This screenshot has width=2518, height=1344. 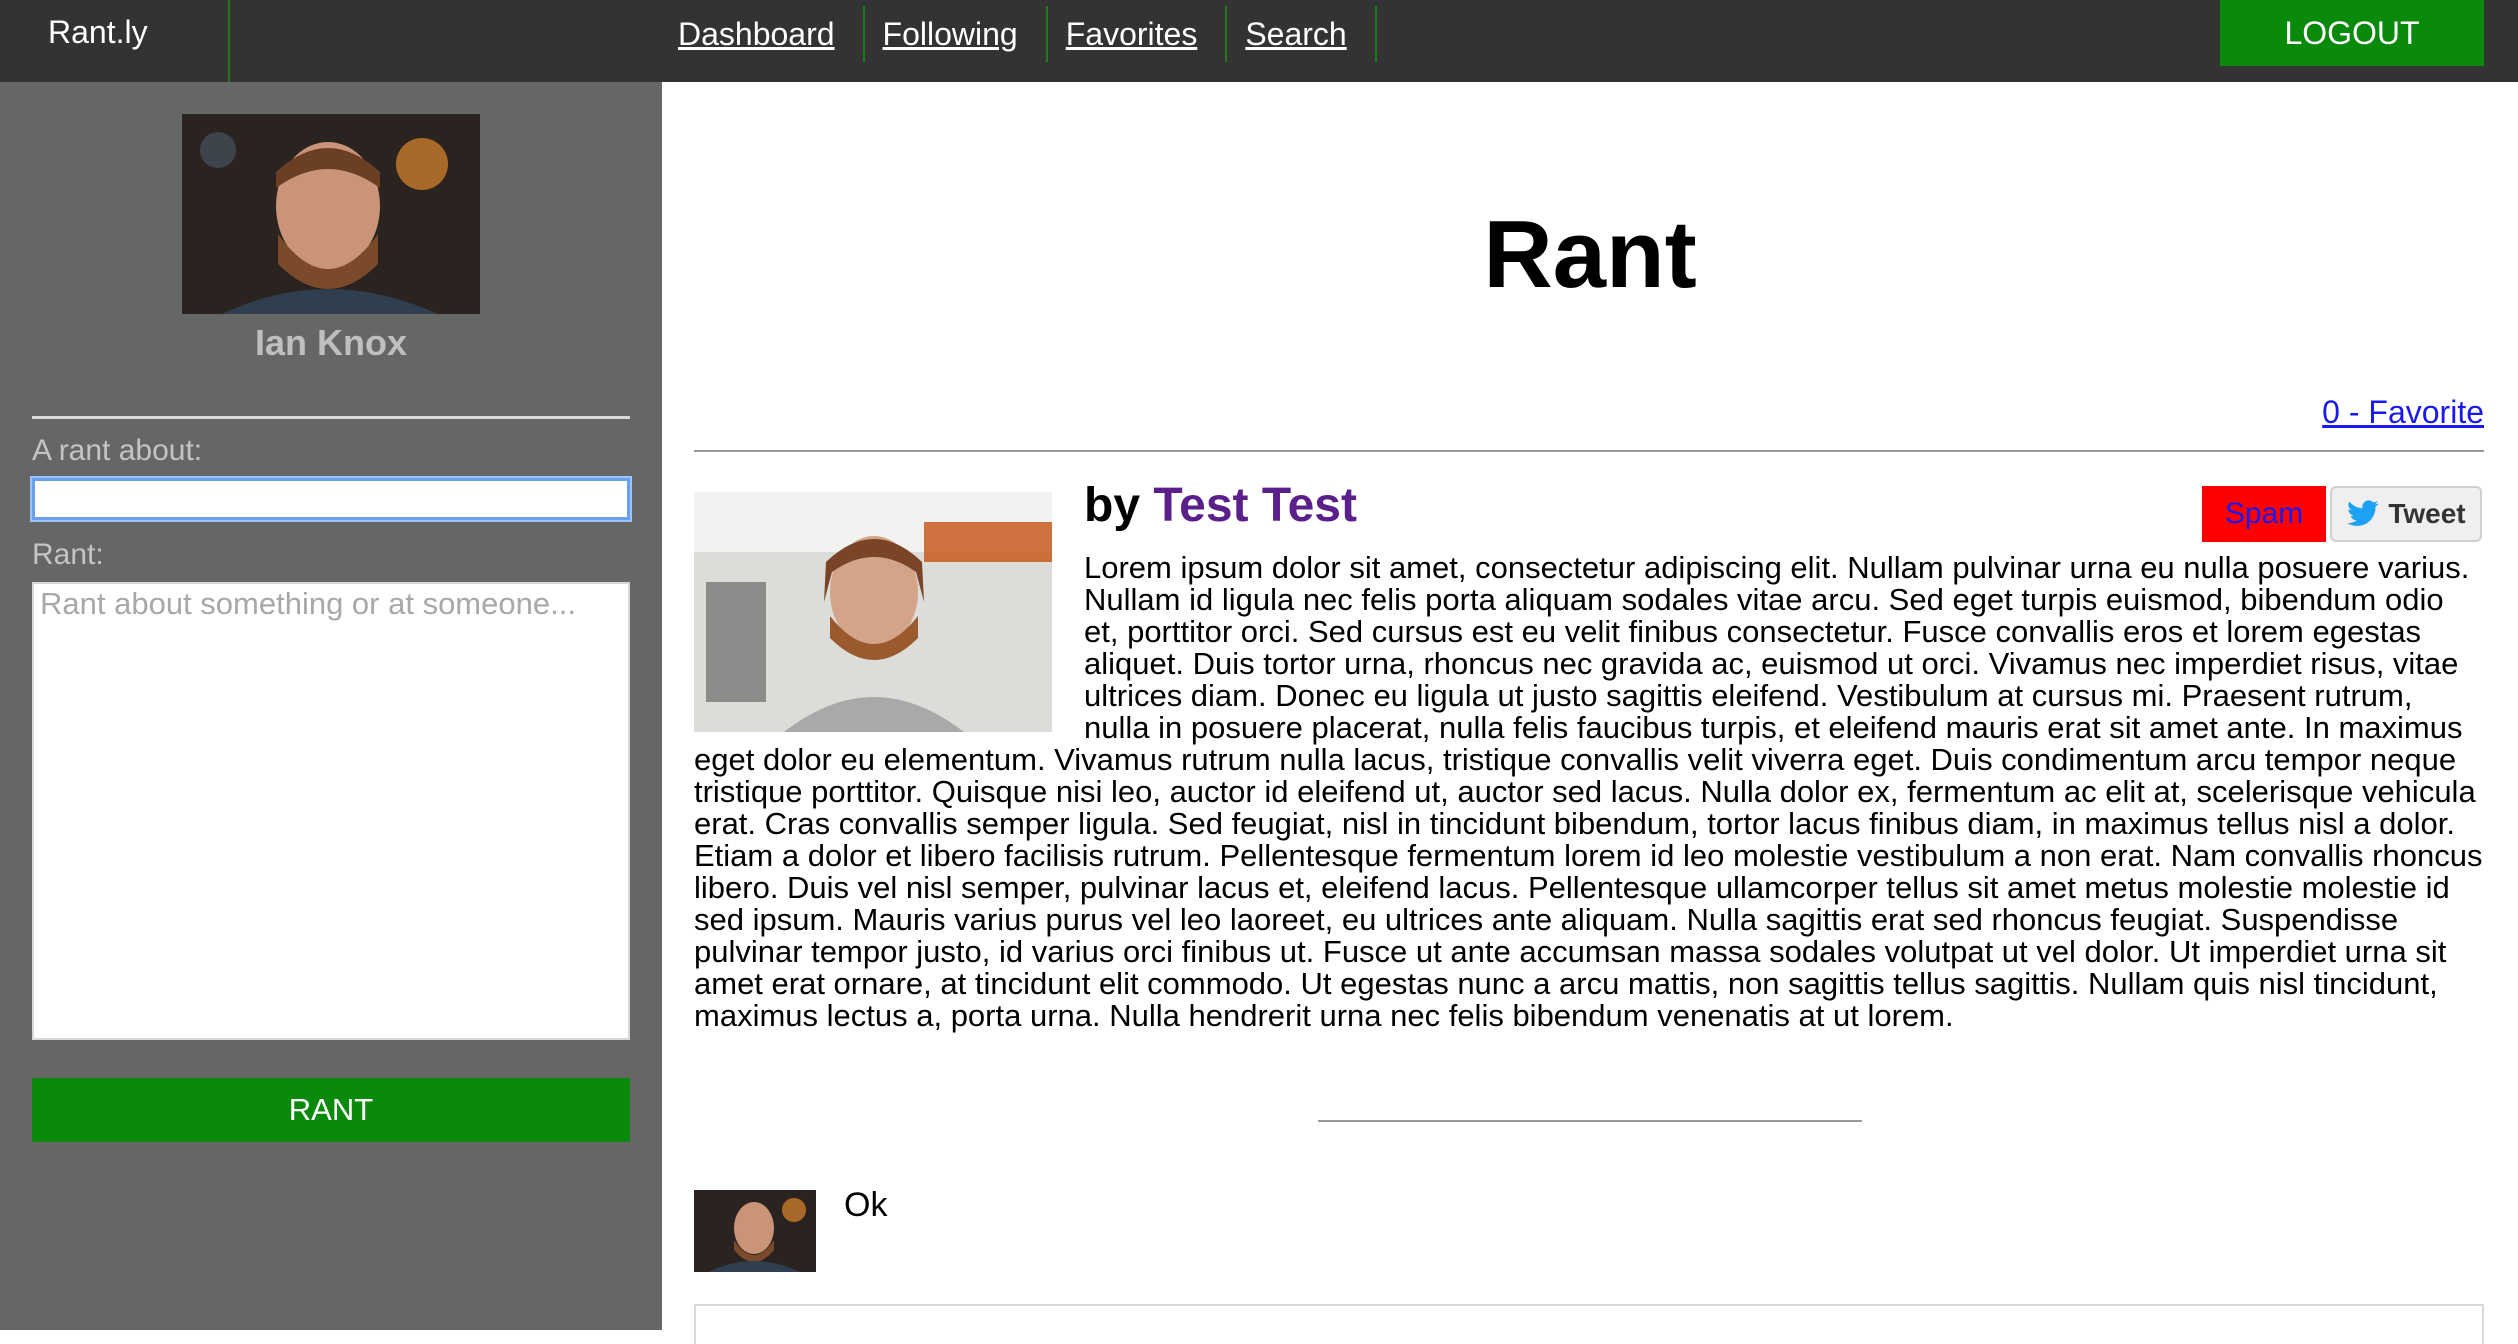 What do you see at coordinates (330, 342) in the screenshot?
I see `user-name: Ian Knox` at bounding box center [330, 342].